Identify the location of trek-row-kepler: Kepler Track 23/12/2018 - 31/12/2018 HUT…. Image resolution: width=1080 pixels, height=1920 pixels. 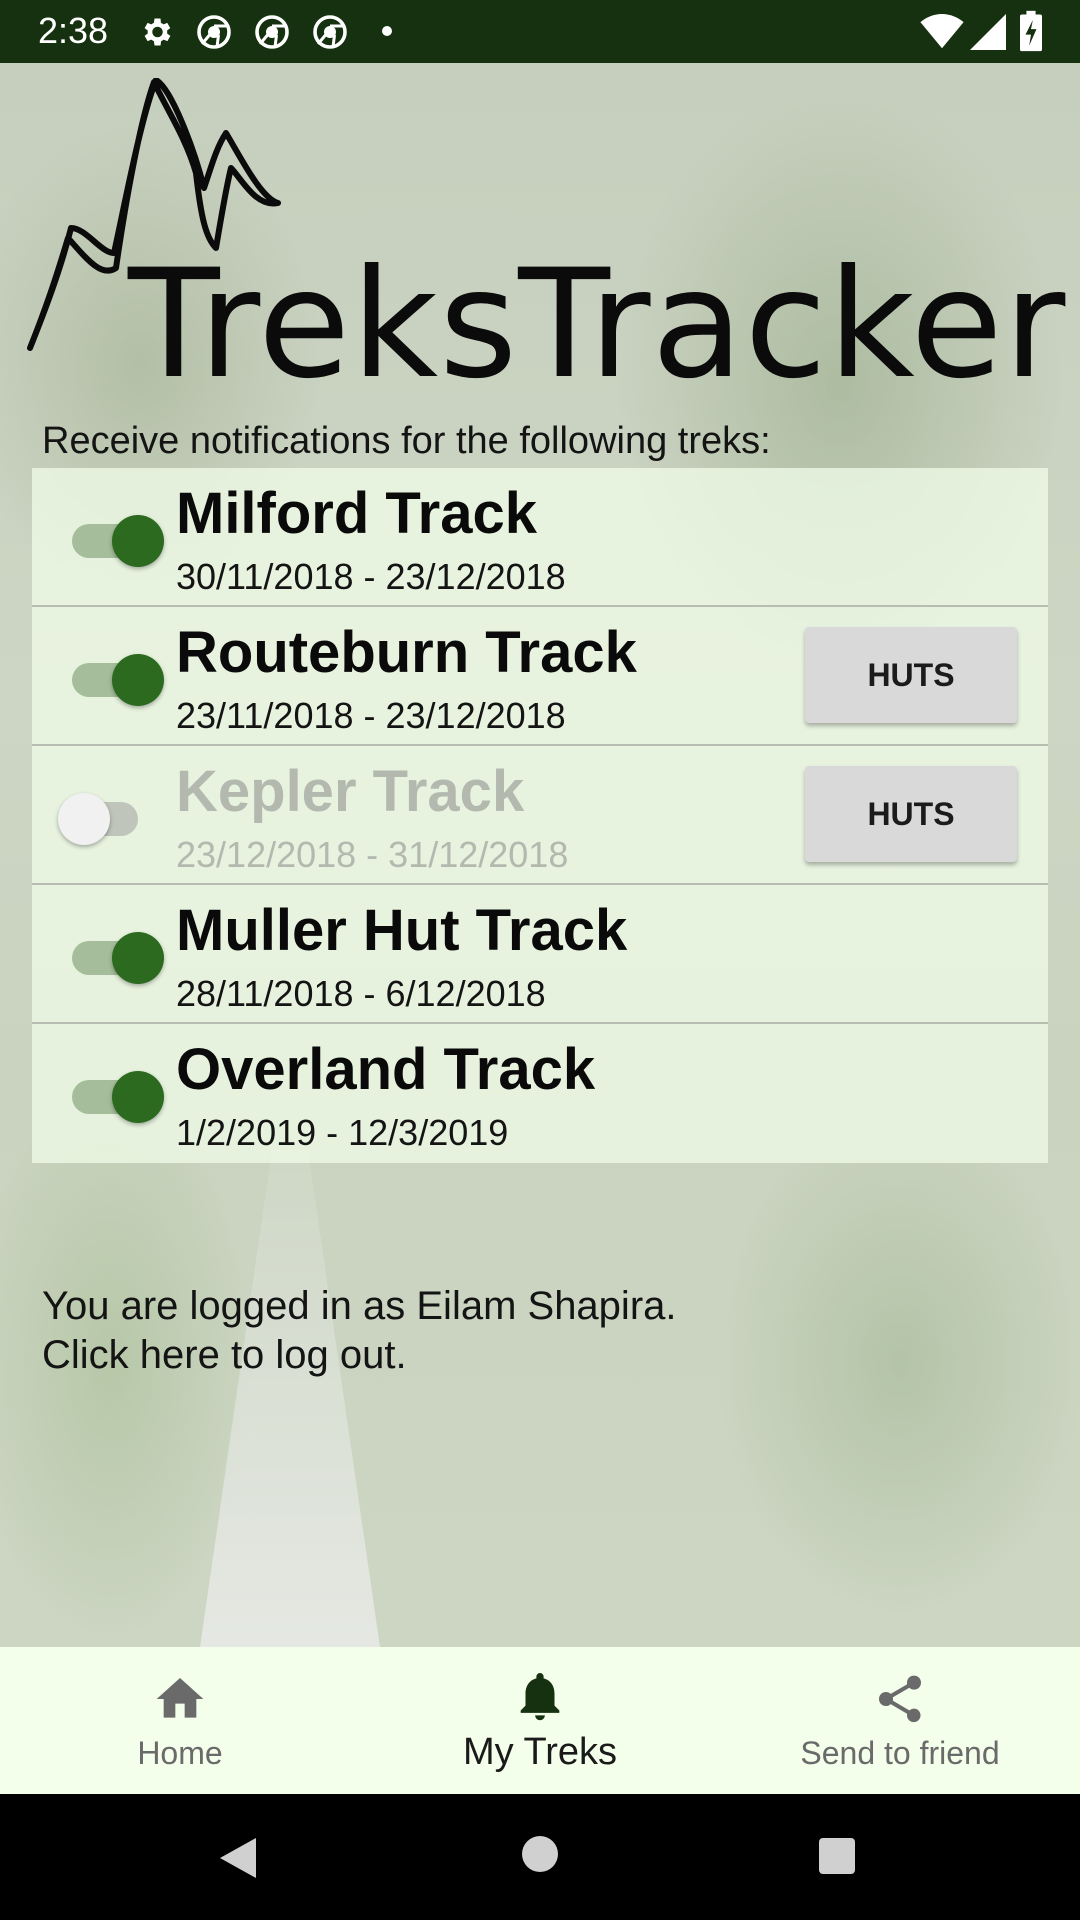
(540, 815).